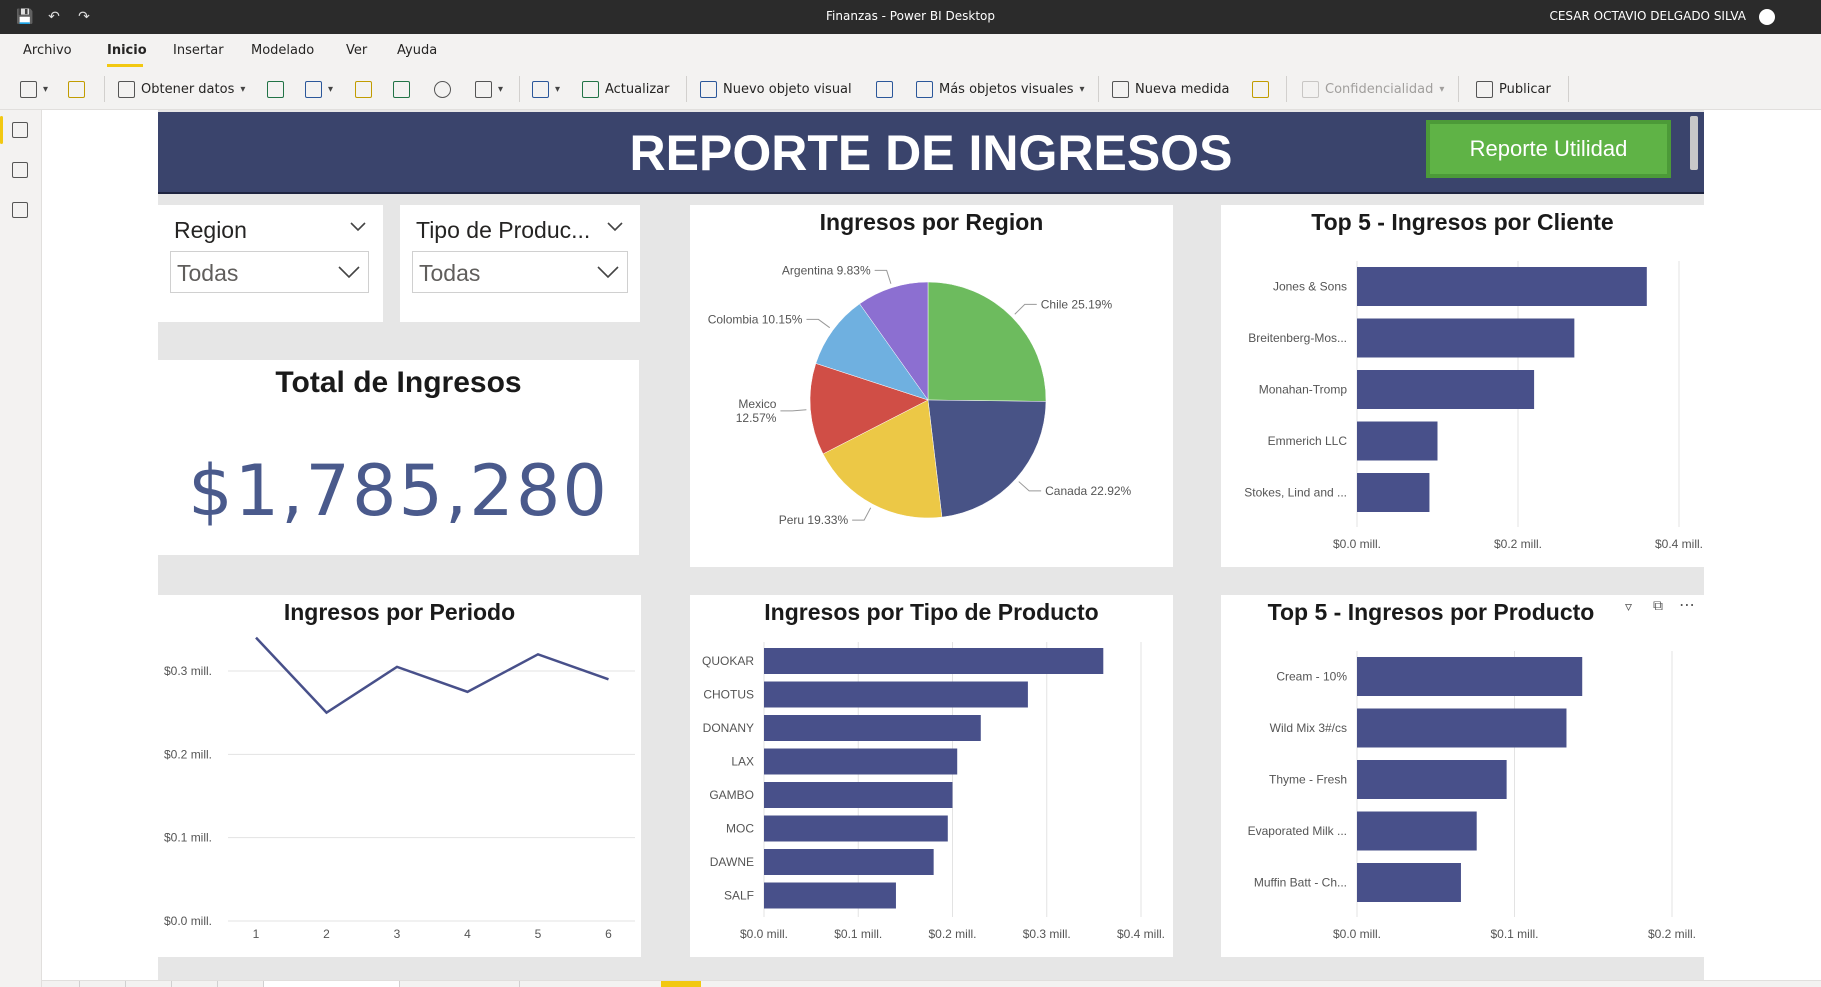  I want to click on kpi-title: Total de Ingresos, so click(398, 382).